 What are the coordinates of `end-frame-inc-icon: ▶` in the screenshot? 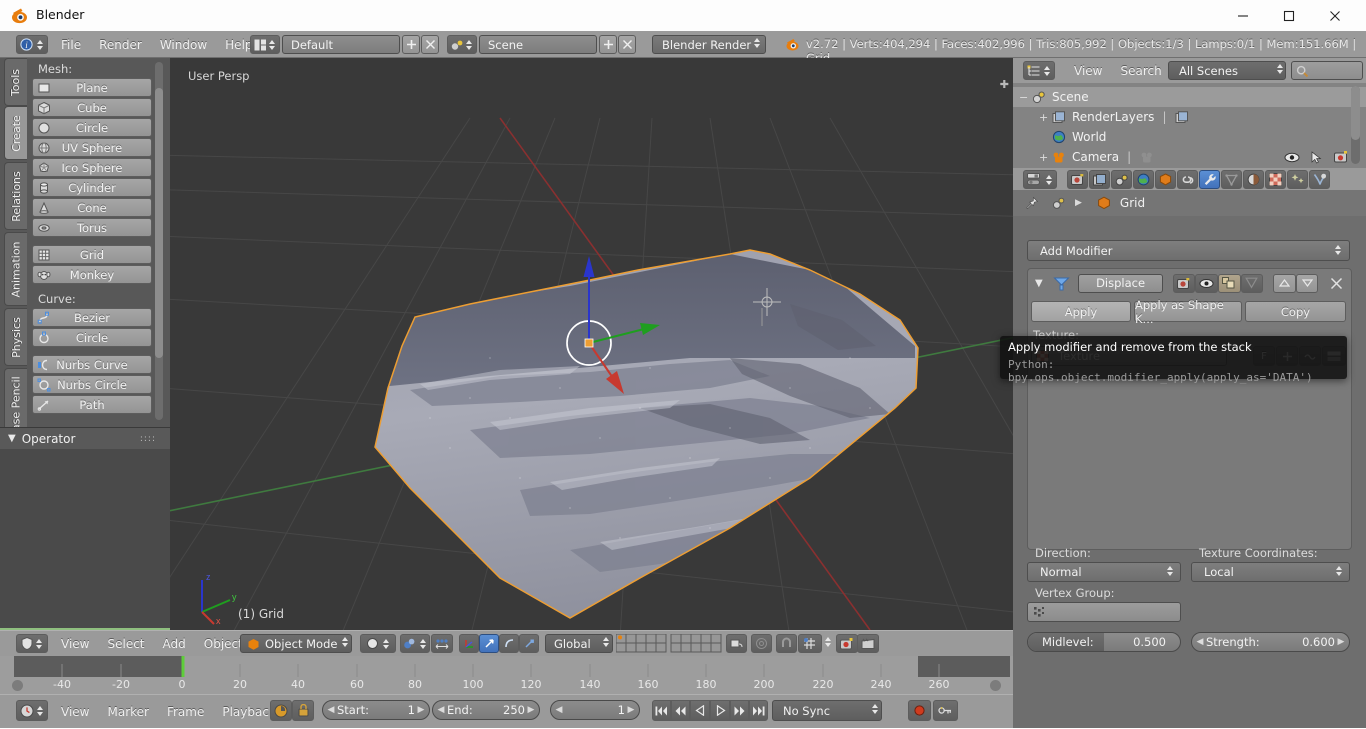 It's located at (531, 710).